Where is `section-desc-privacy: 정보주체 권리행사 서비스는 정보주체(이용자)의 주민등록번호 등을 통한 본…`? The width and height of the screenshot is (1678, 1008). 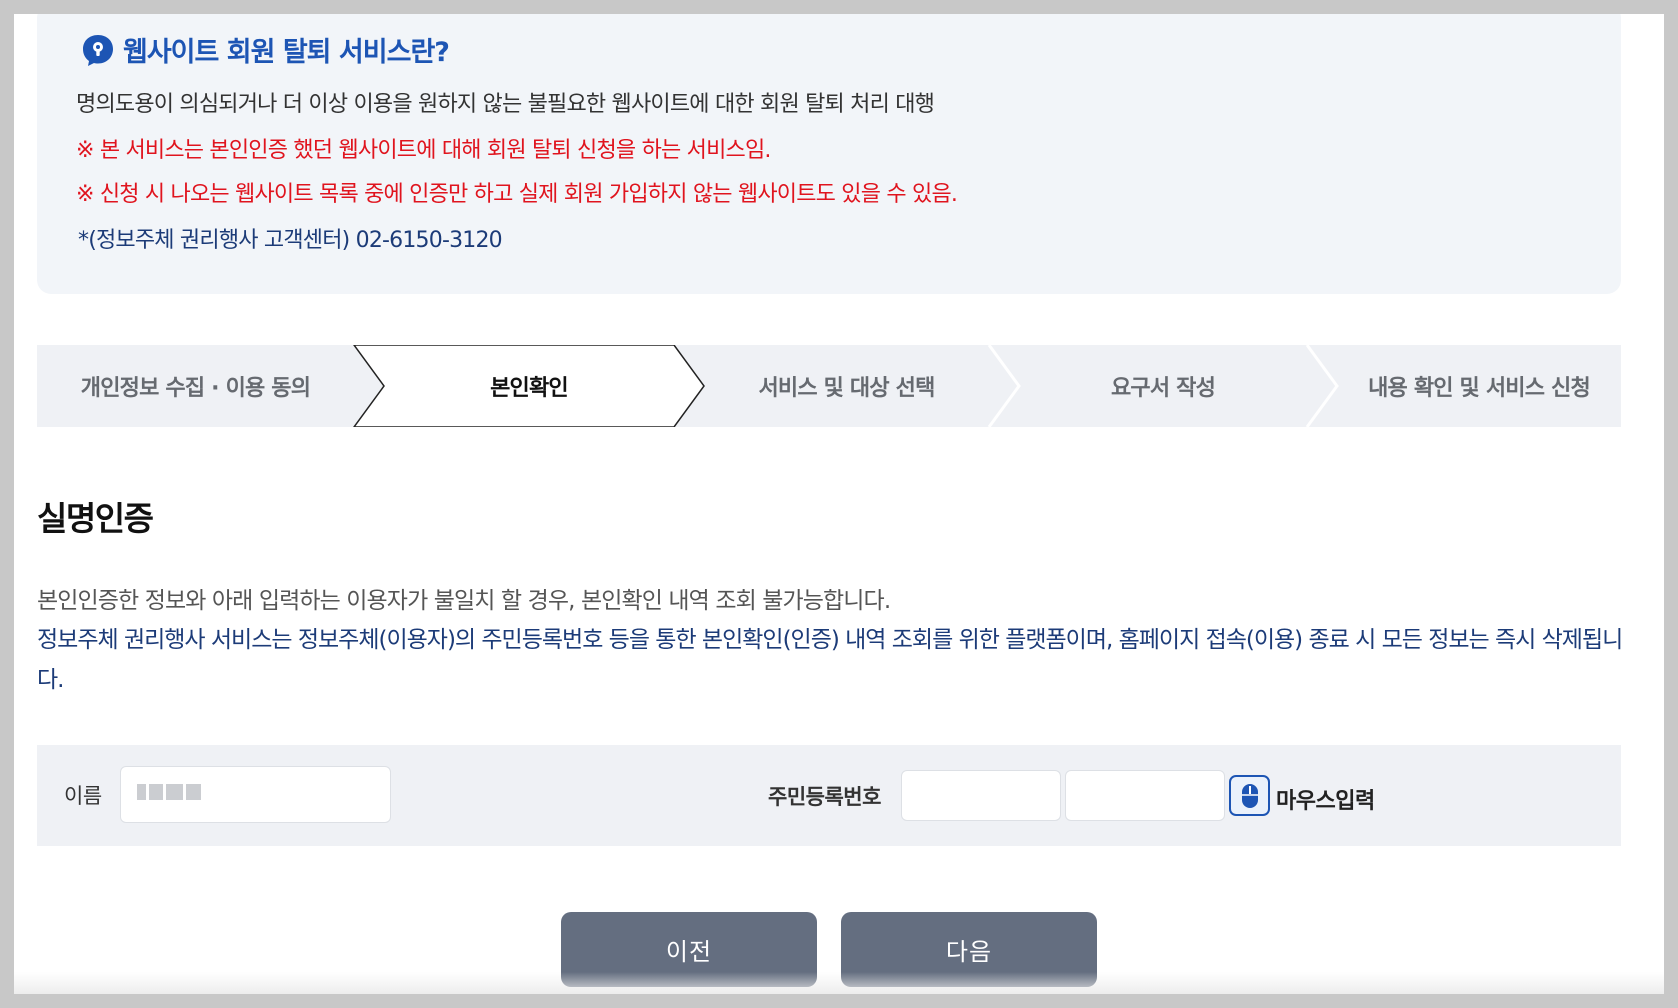
section-desc-privacy: 정보주체 권리행사 서비스는 정보주체(이용자)의 주민등록번호 등을 통한 본… is located at coordinates (830, 660).